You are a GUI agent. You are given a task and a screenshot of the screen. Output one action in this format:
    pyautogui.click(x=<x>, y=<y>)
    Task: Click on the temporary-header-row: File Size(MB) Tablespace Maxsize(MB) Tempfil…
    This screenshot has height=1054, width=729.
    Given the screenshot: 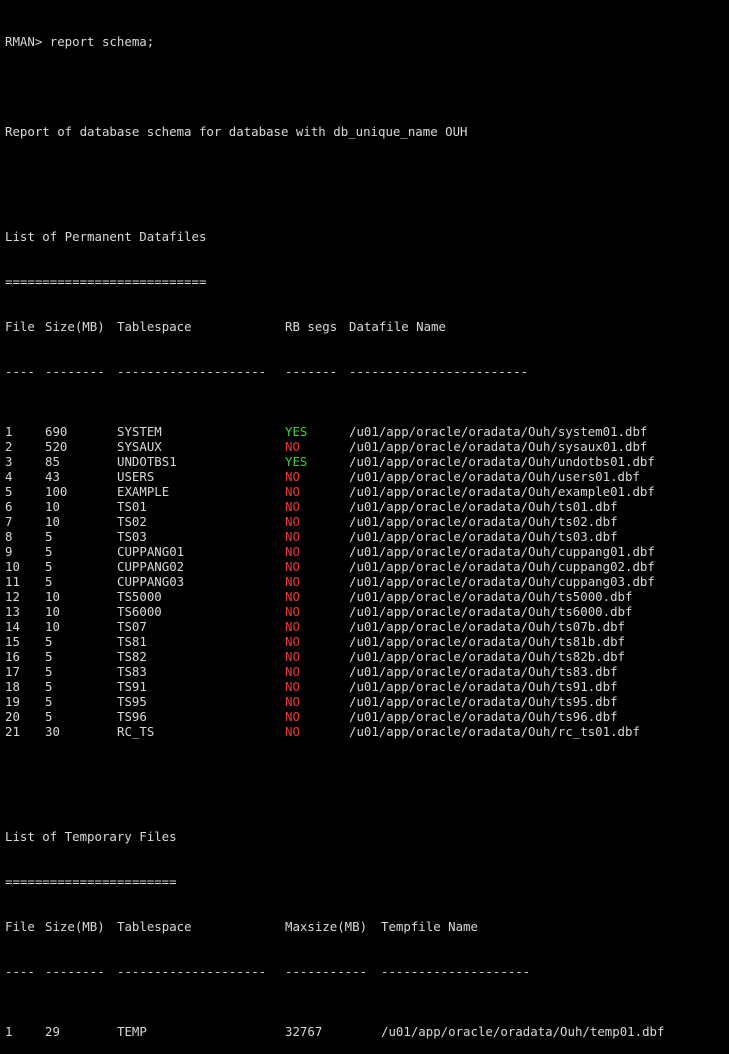 What is the action you would take?
    pyautogui.click(x=365, y=926)
    